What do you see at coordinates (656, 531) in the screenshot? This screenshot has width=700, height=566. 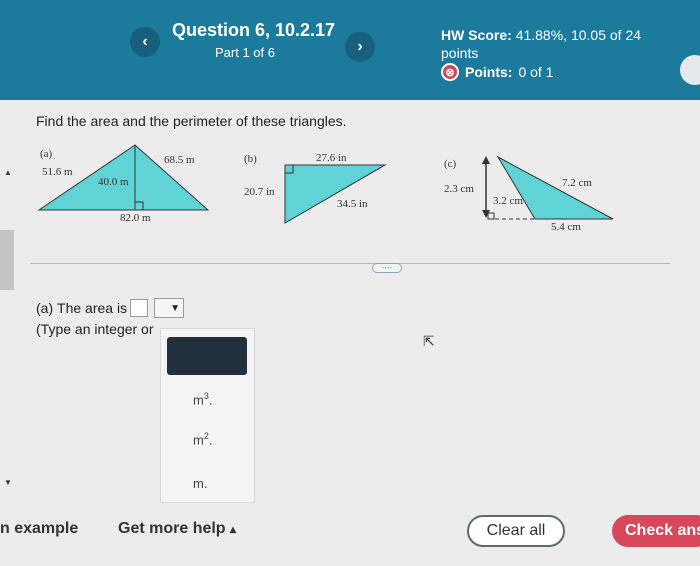 I see `check-answer-button: Check ans` at bounding box center [656, 531].